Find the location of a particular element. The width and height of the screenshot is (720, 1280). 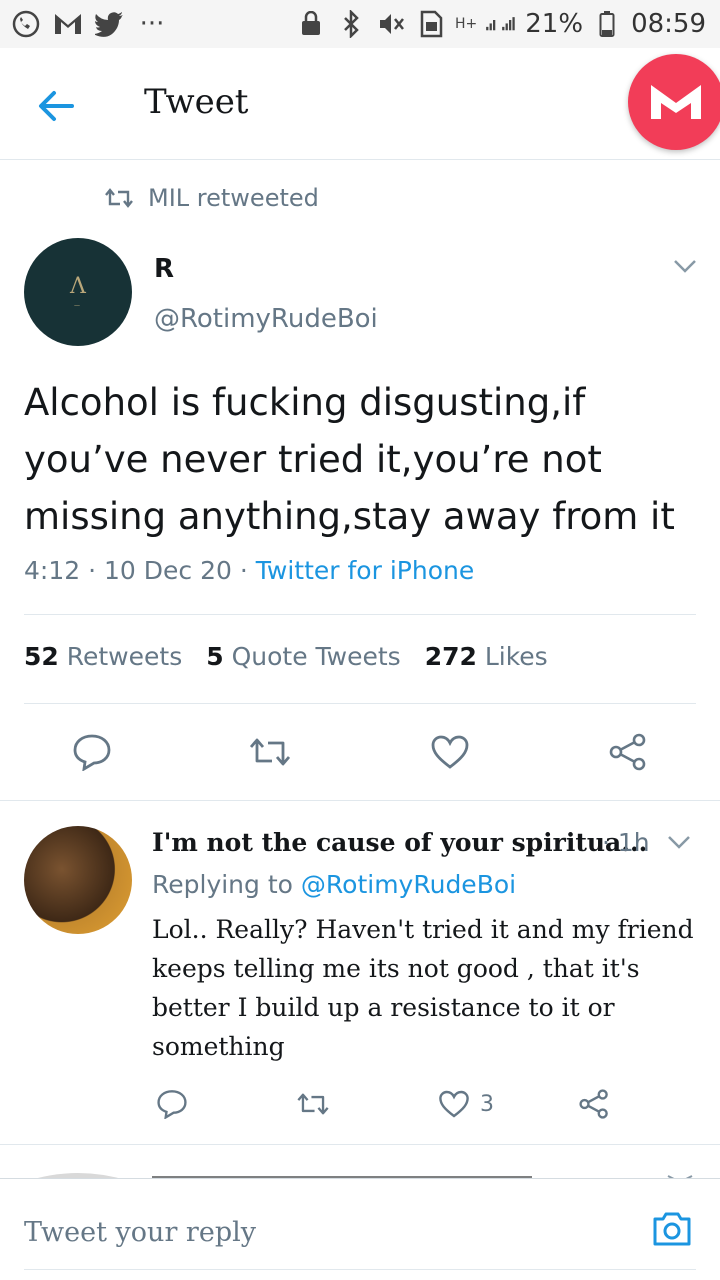

status-bar: ··· H+ 21% 08:59 is located at coordinates (360, 24).